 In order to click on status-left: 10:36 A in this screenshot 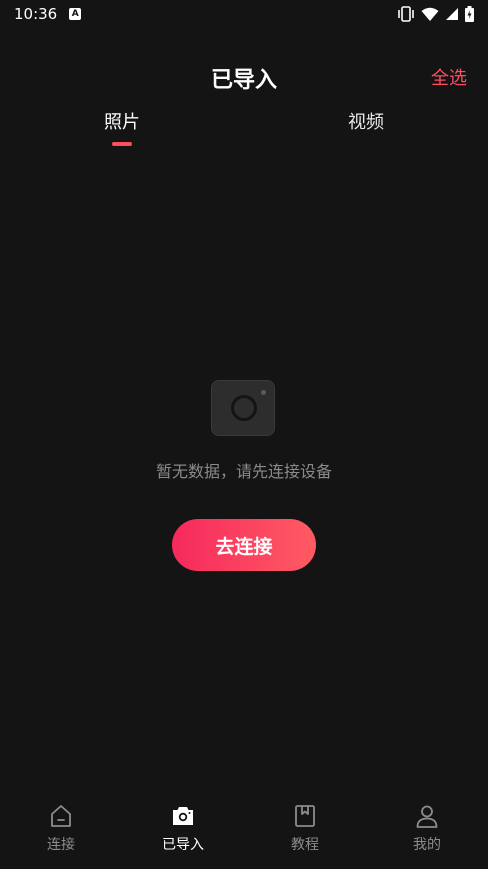, I will do `click(48, 14)`.